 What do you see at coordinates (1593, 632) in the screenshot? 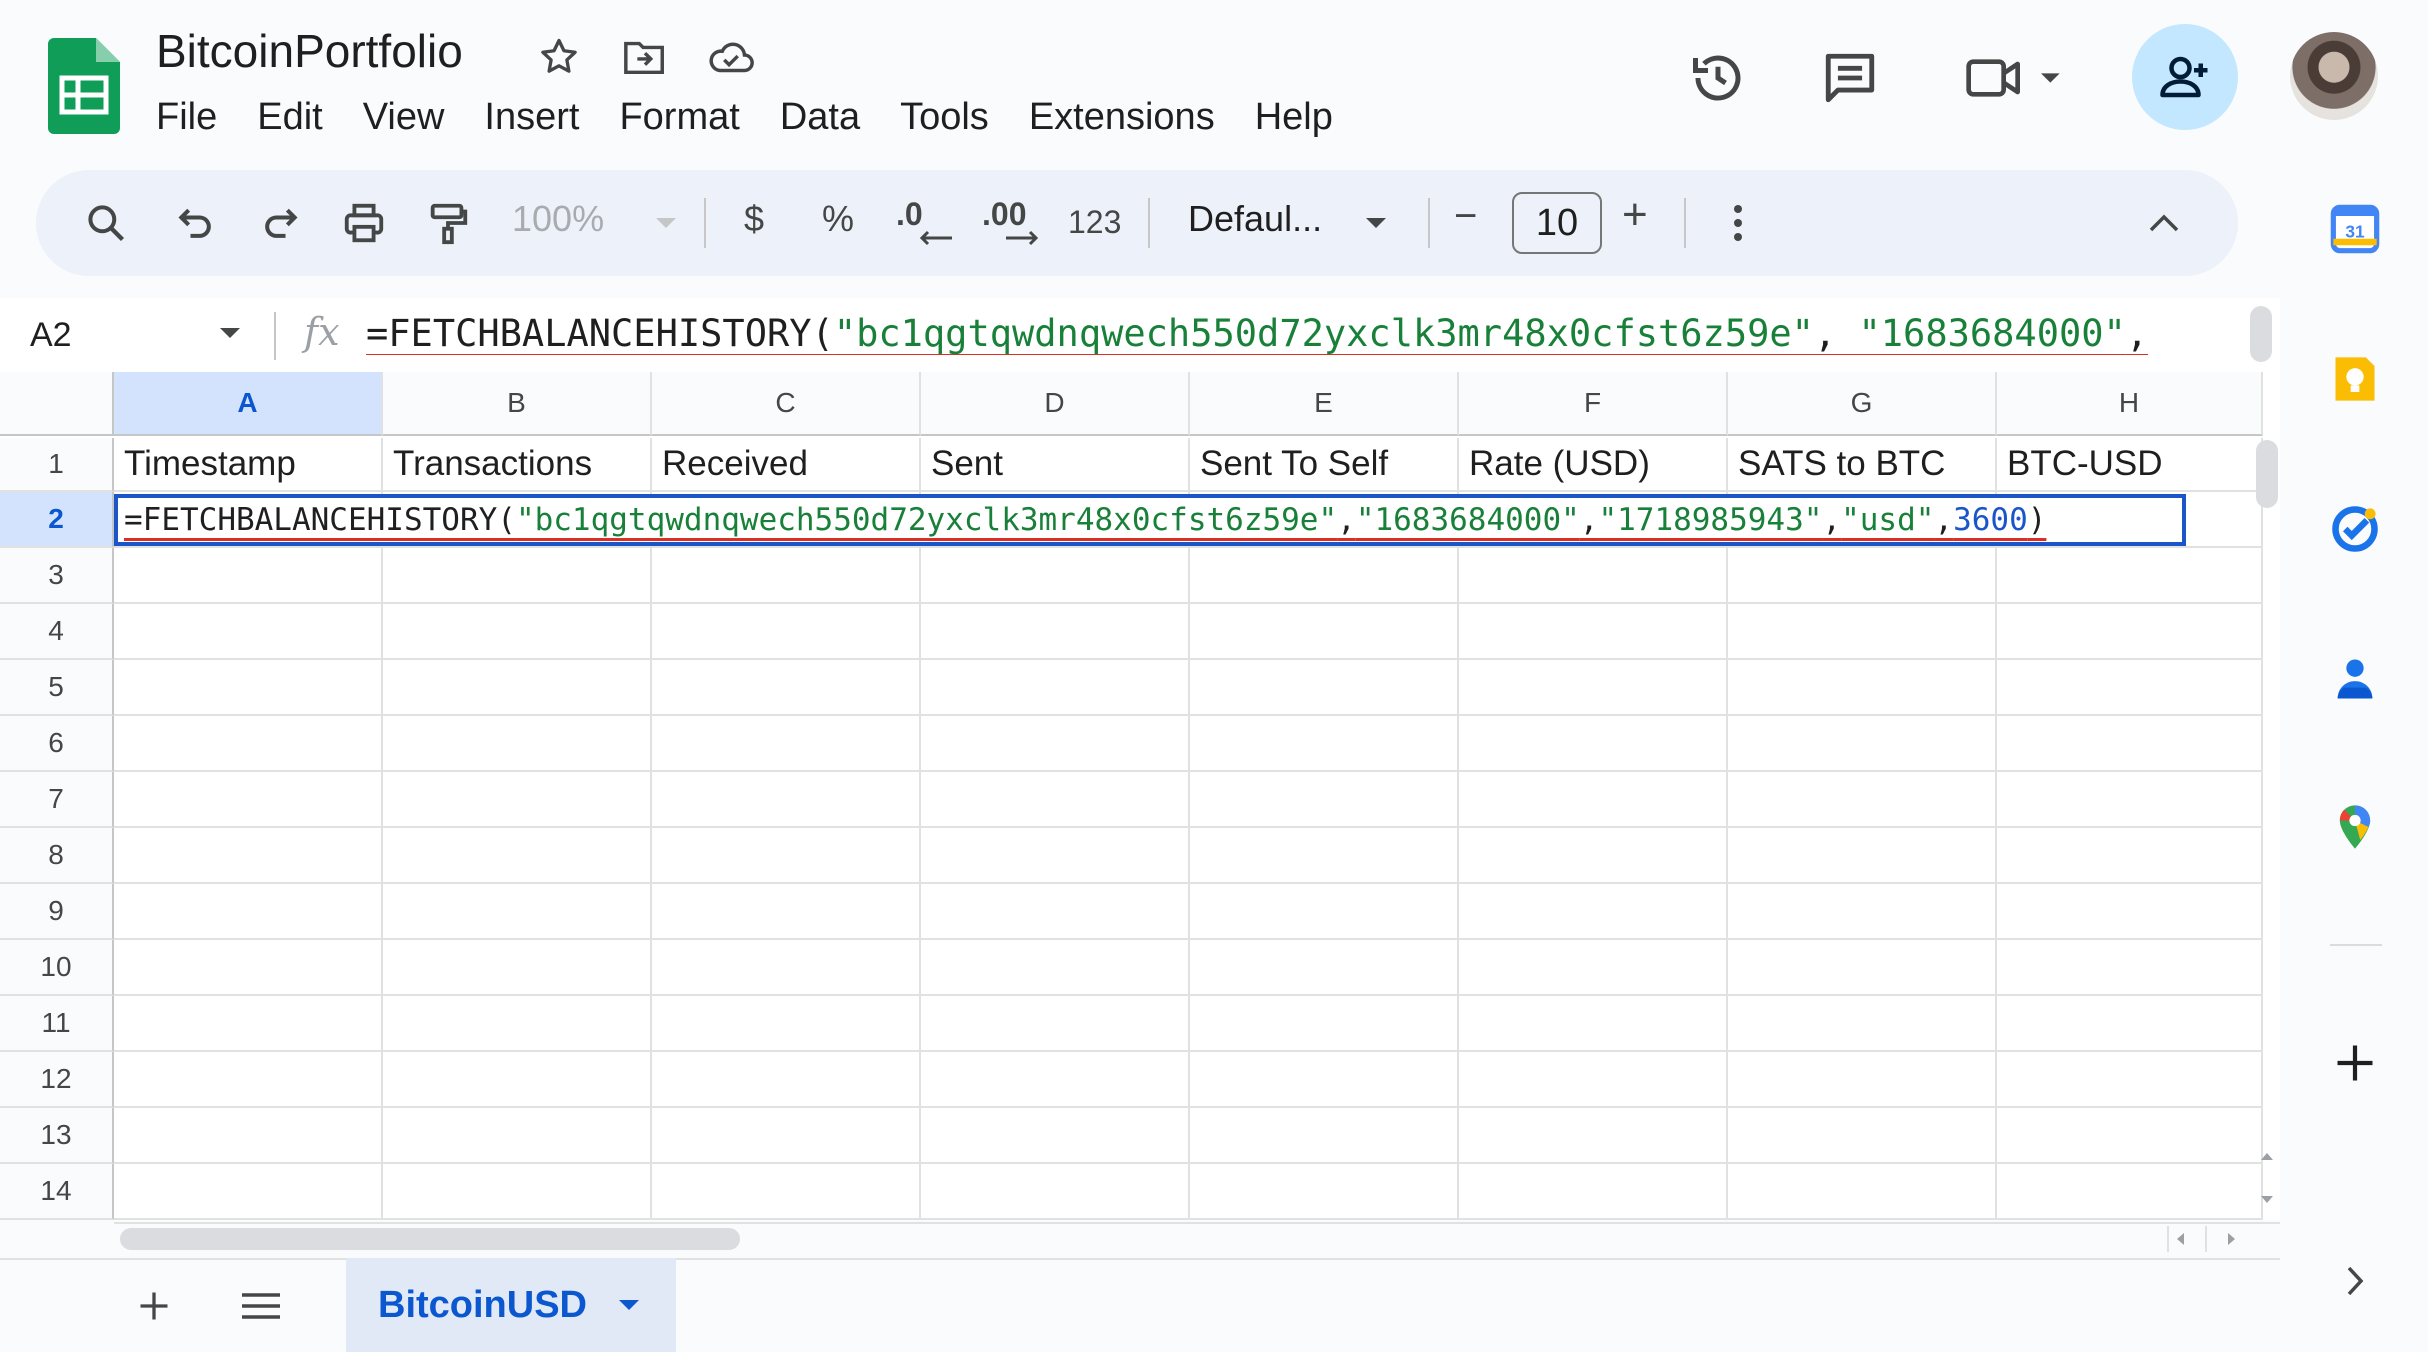
I see `cell-f4` at bounding box center [1593, 632].